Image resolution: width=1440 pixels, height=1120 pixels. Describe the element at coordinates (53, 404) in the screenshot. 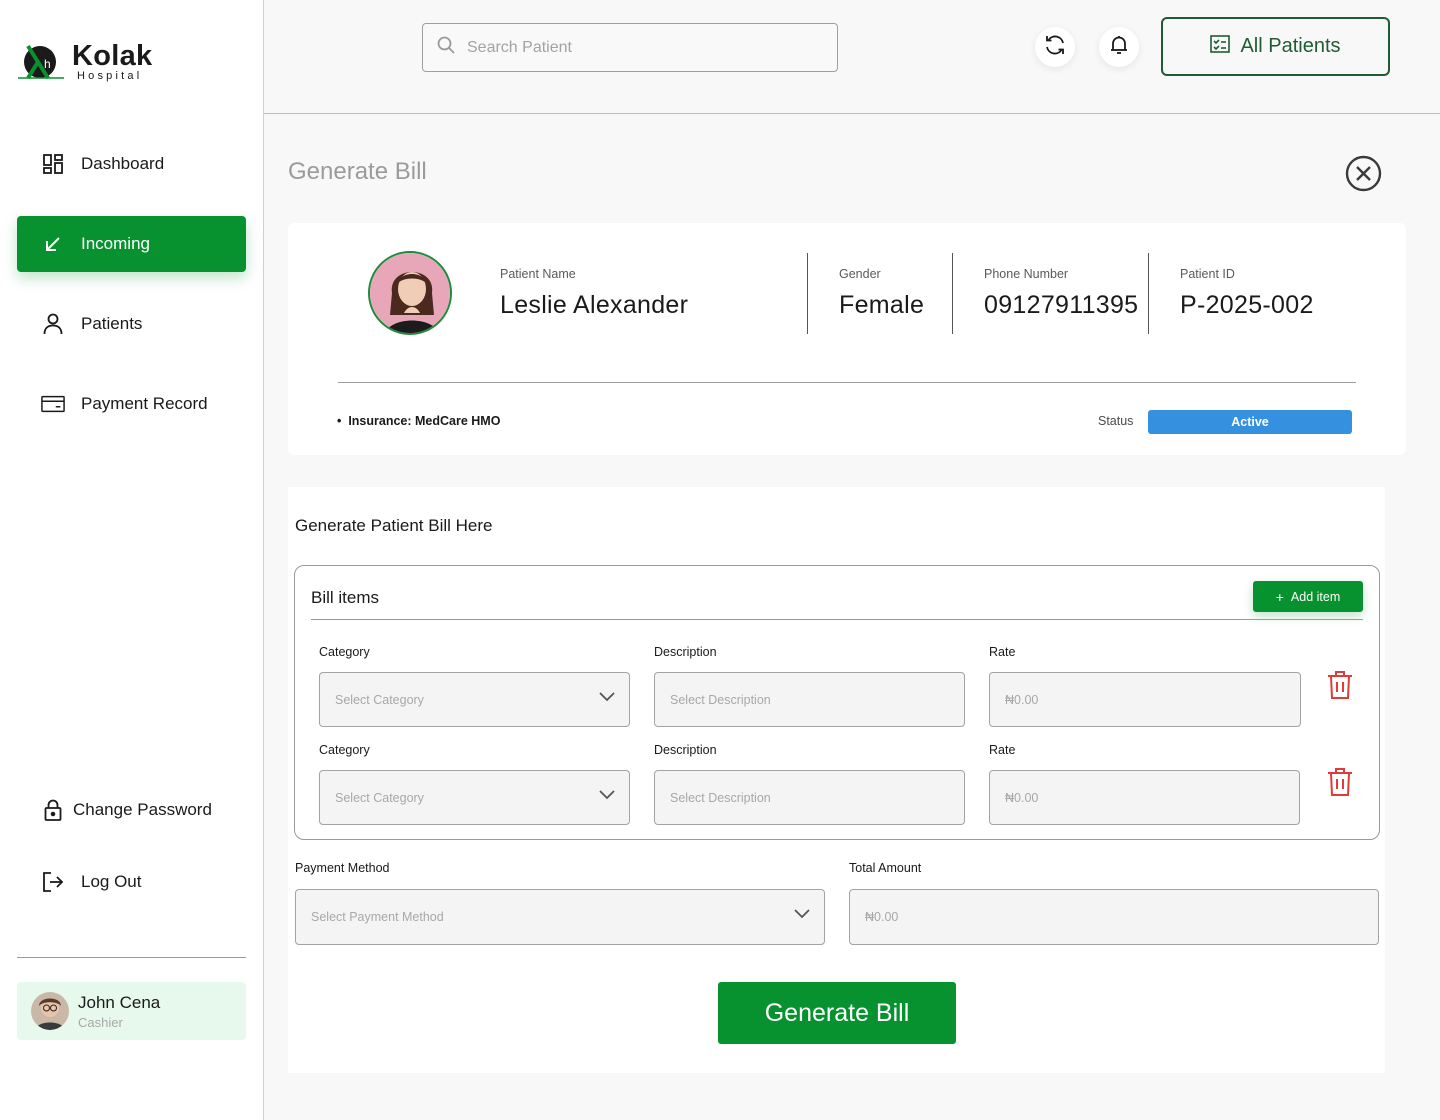

I see `card-icon` at that location.